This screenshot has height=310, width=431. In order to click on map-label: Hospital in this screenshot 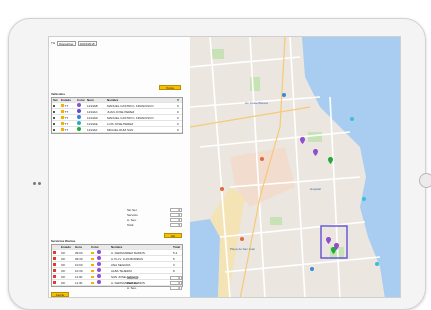, I will do `click(315, 189)`.